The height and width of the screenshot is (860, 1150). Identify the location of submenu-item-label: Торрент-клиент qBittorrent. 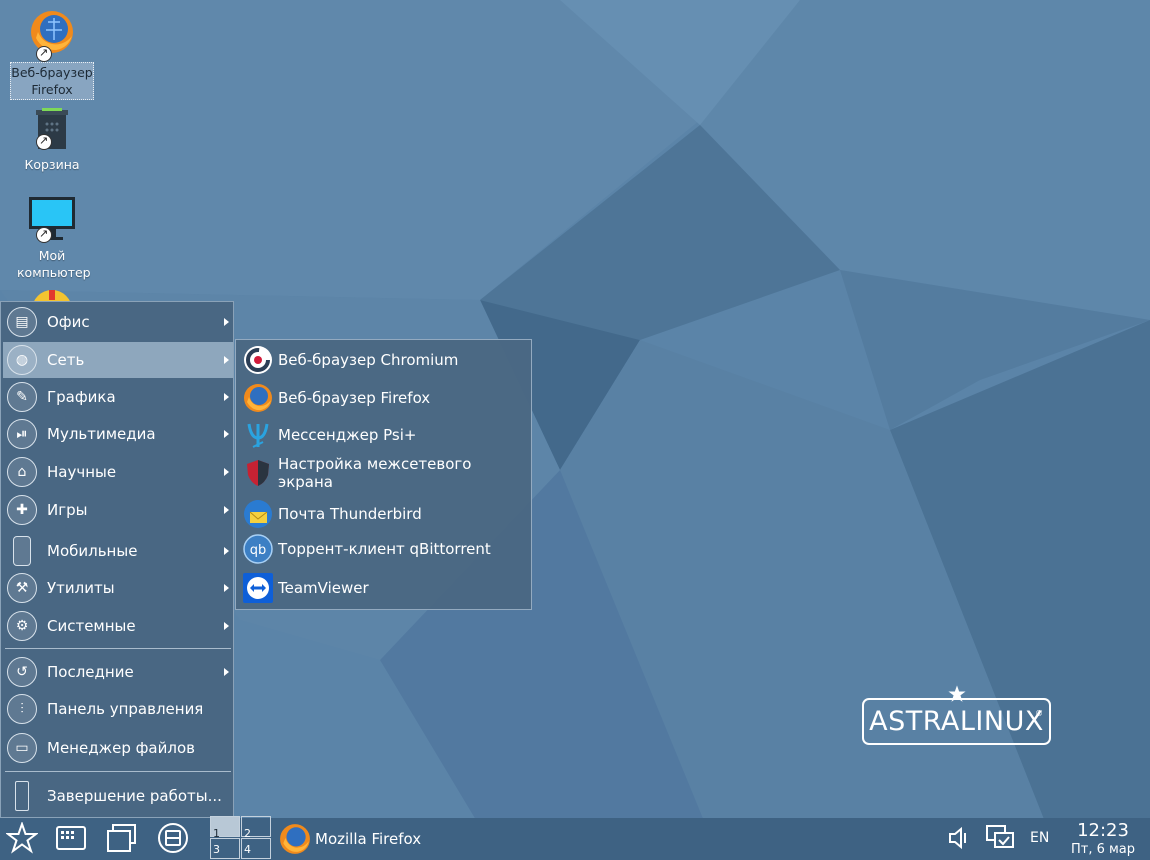
(384, 549).